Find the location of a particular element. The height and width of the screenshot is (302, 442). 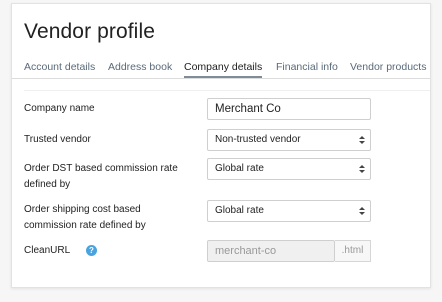

clean-url-input: merchant-co is located at coordinates (271, 251).